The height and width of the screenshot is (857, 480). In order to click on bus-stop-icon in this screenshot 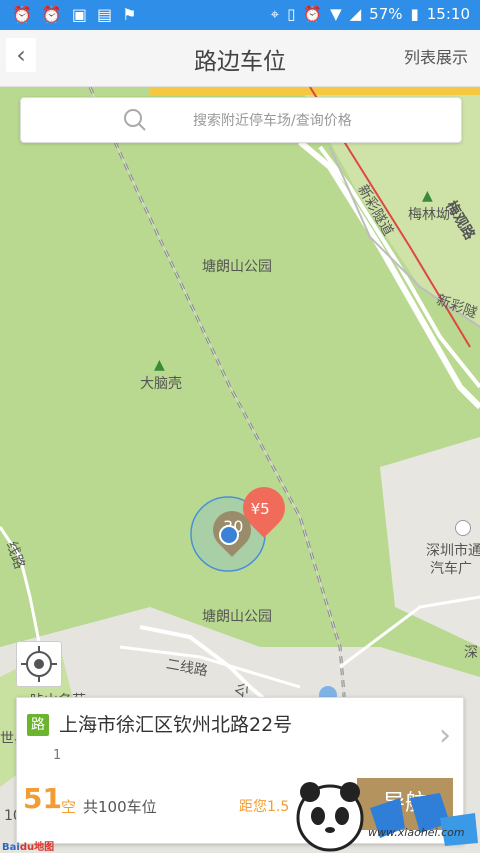, I will do `click(463, 528)`.